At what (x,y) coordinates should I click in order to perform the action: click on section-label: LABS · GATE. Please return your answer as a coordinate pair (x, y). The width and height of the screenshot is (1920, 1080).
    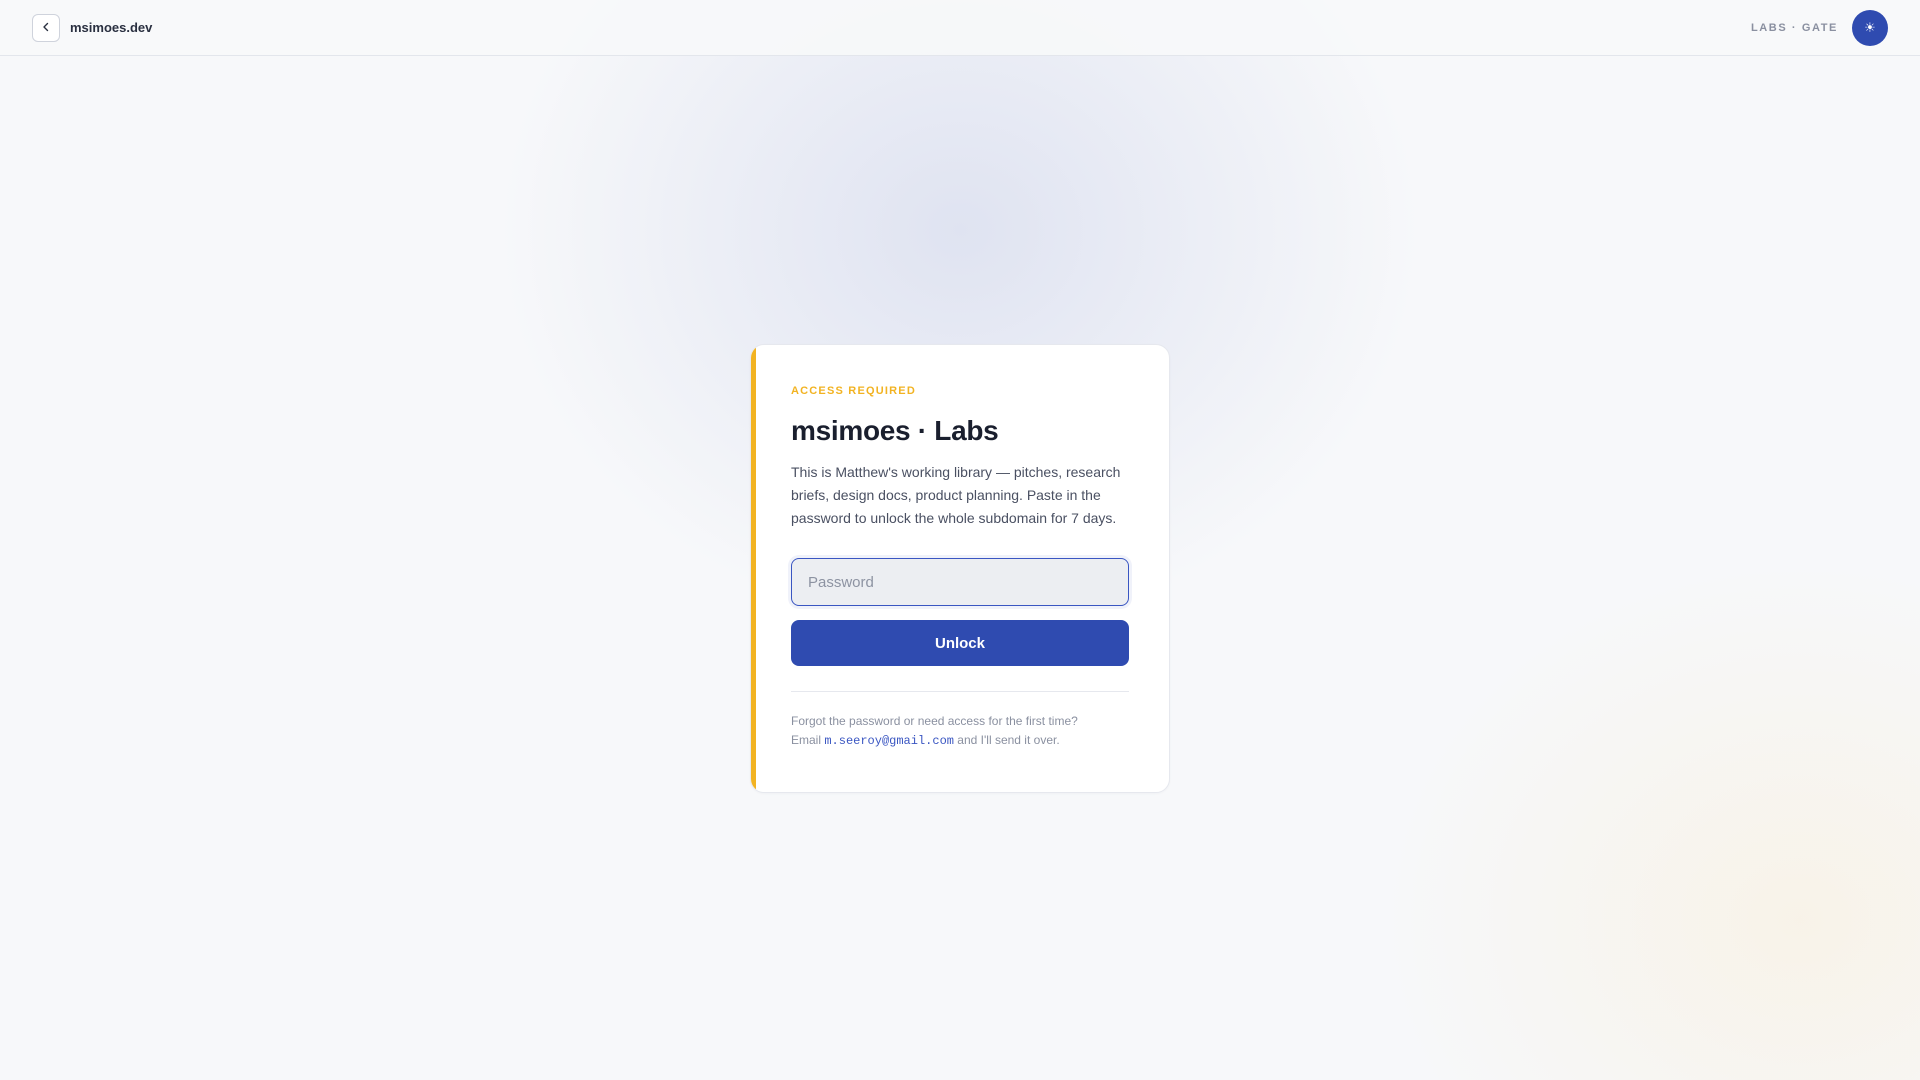
    Looking at the image, I should click on (1794, 27).